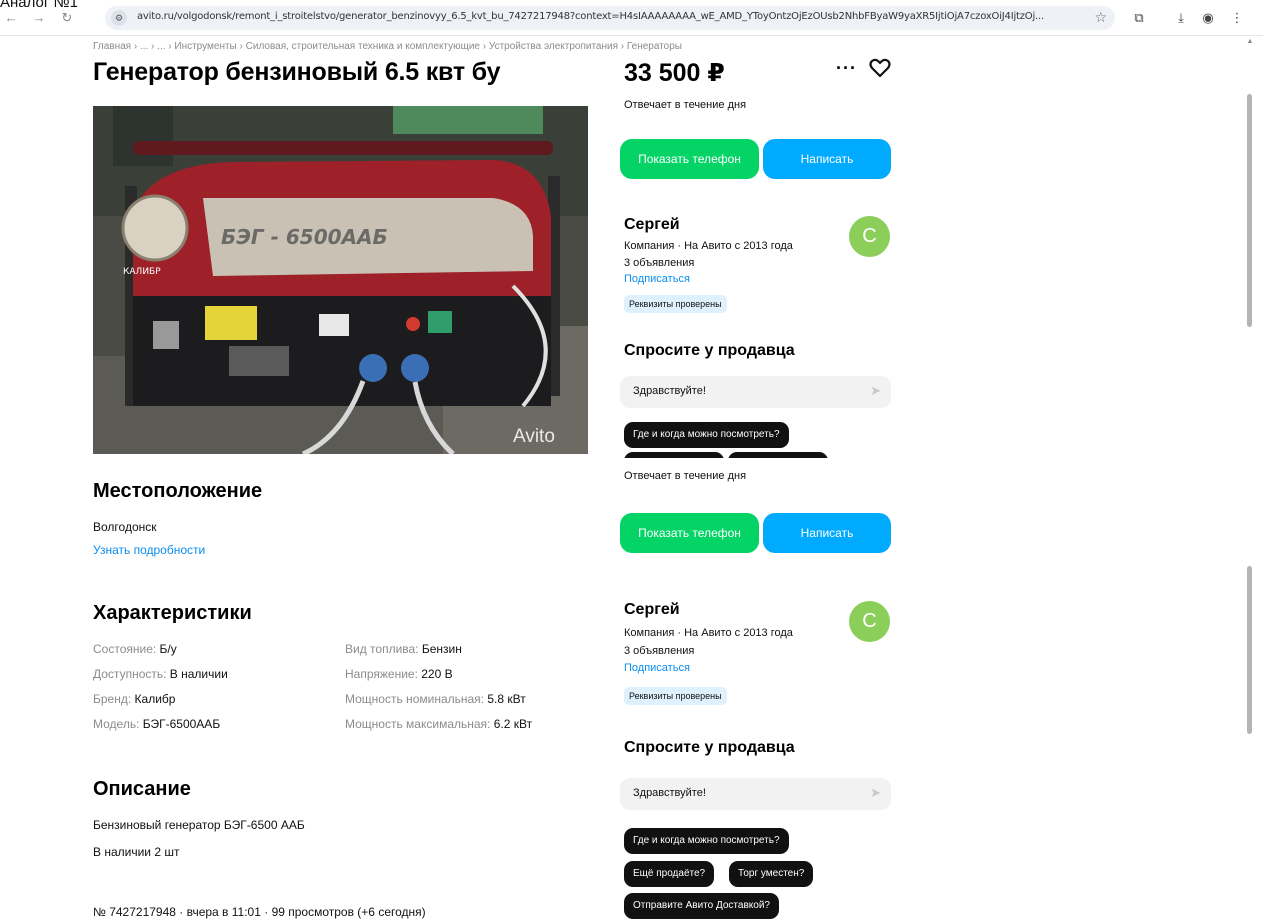 Image resolution: width=1263 pixels, height=919 pixels. Describe the element at coordinates (119, 18) in the screenshot. I see `site-settings-icon: ⚙` at that location.